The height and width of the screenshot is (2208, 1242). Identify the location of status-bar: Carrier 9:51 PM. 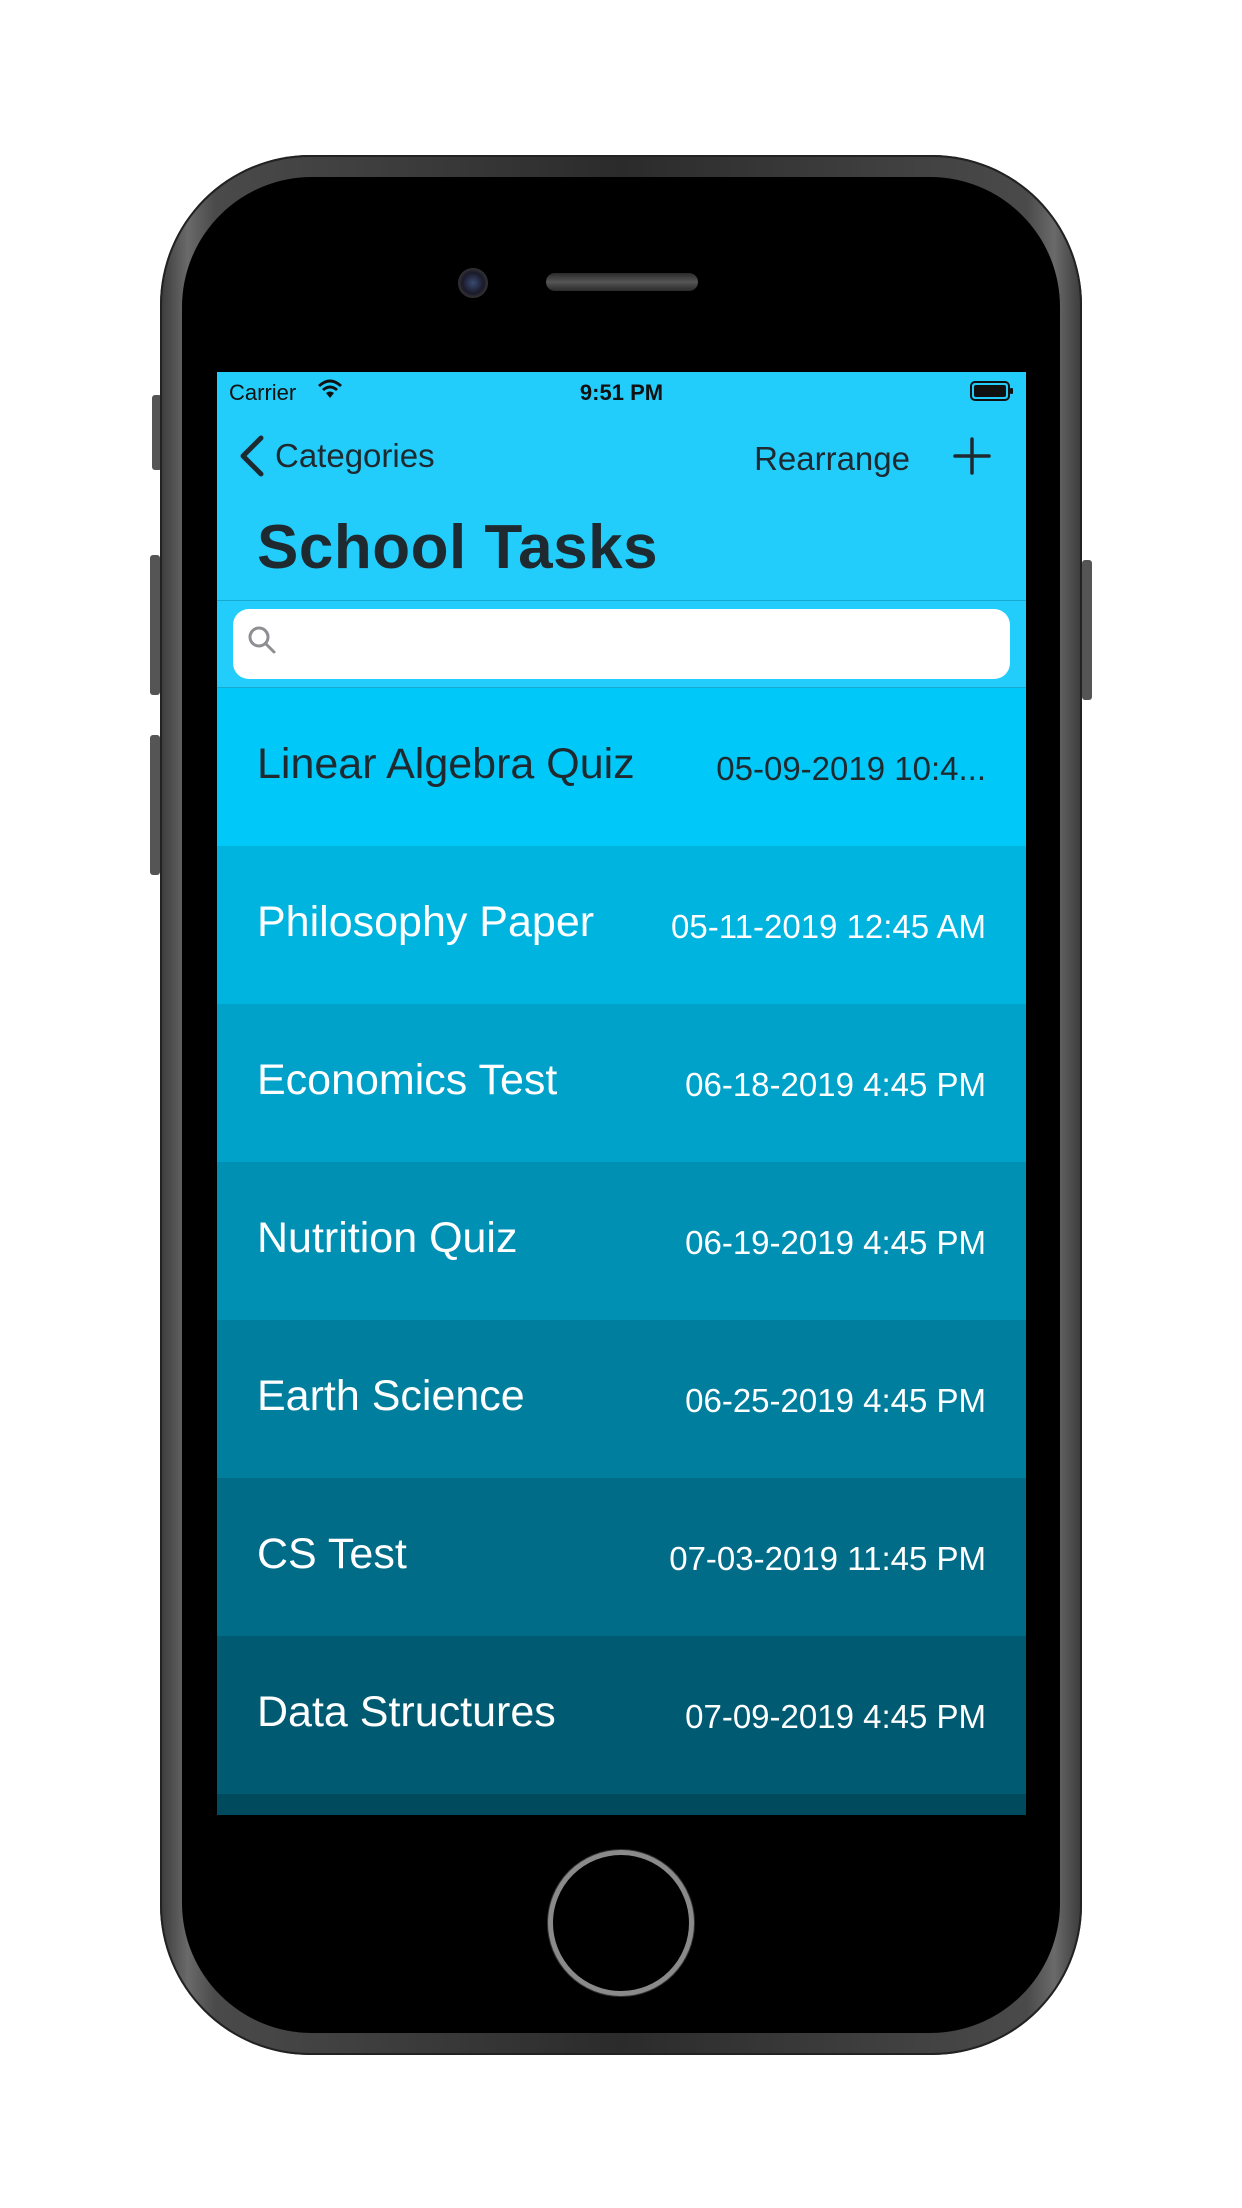
(621, 392).